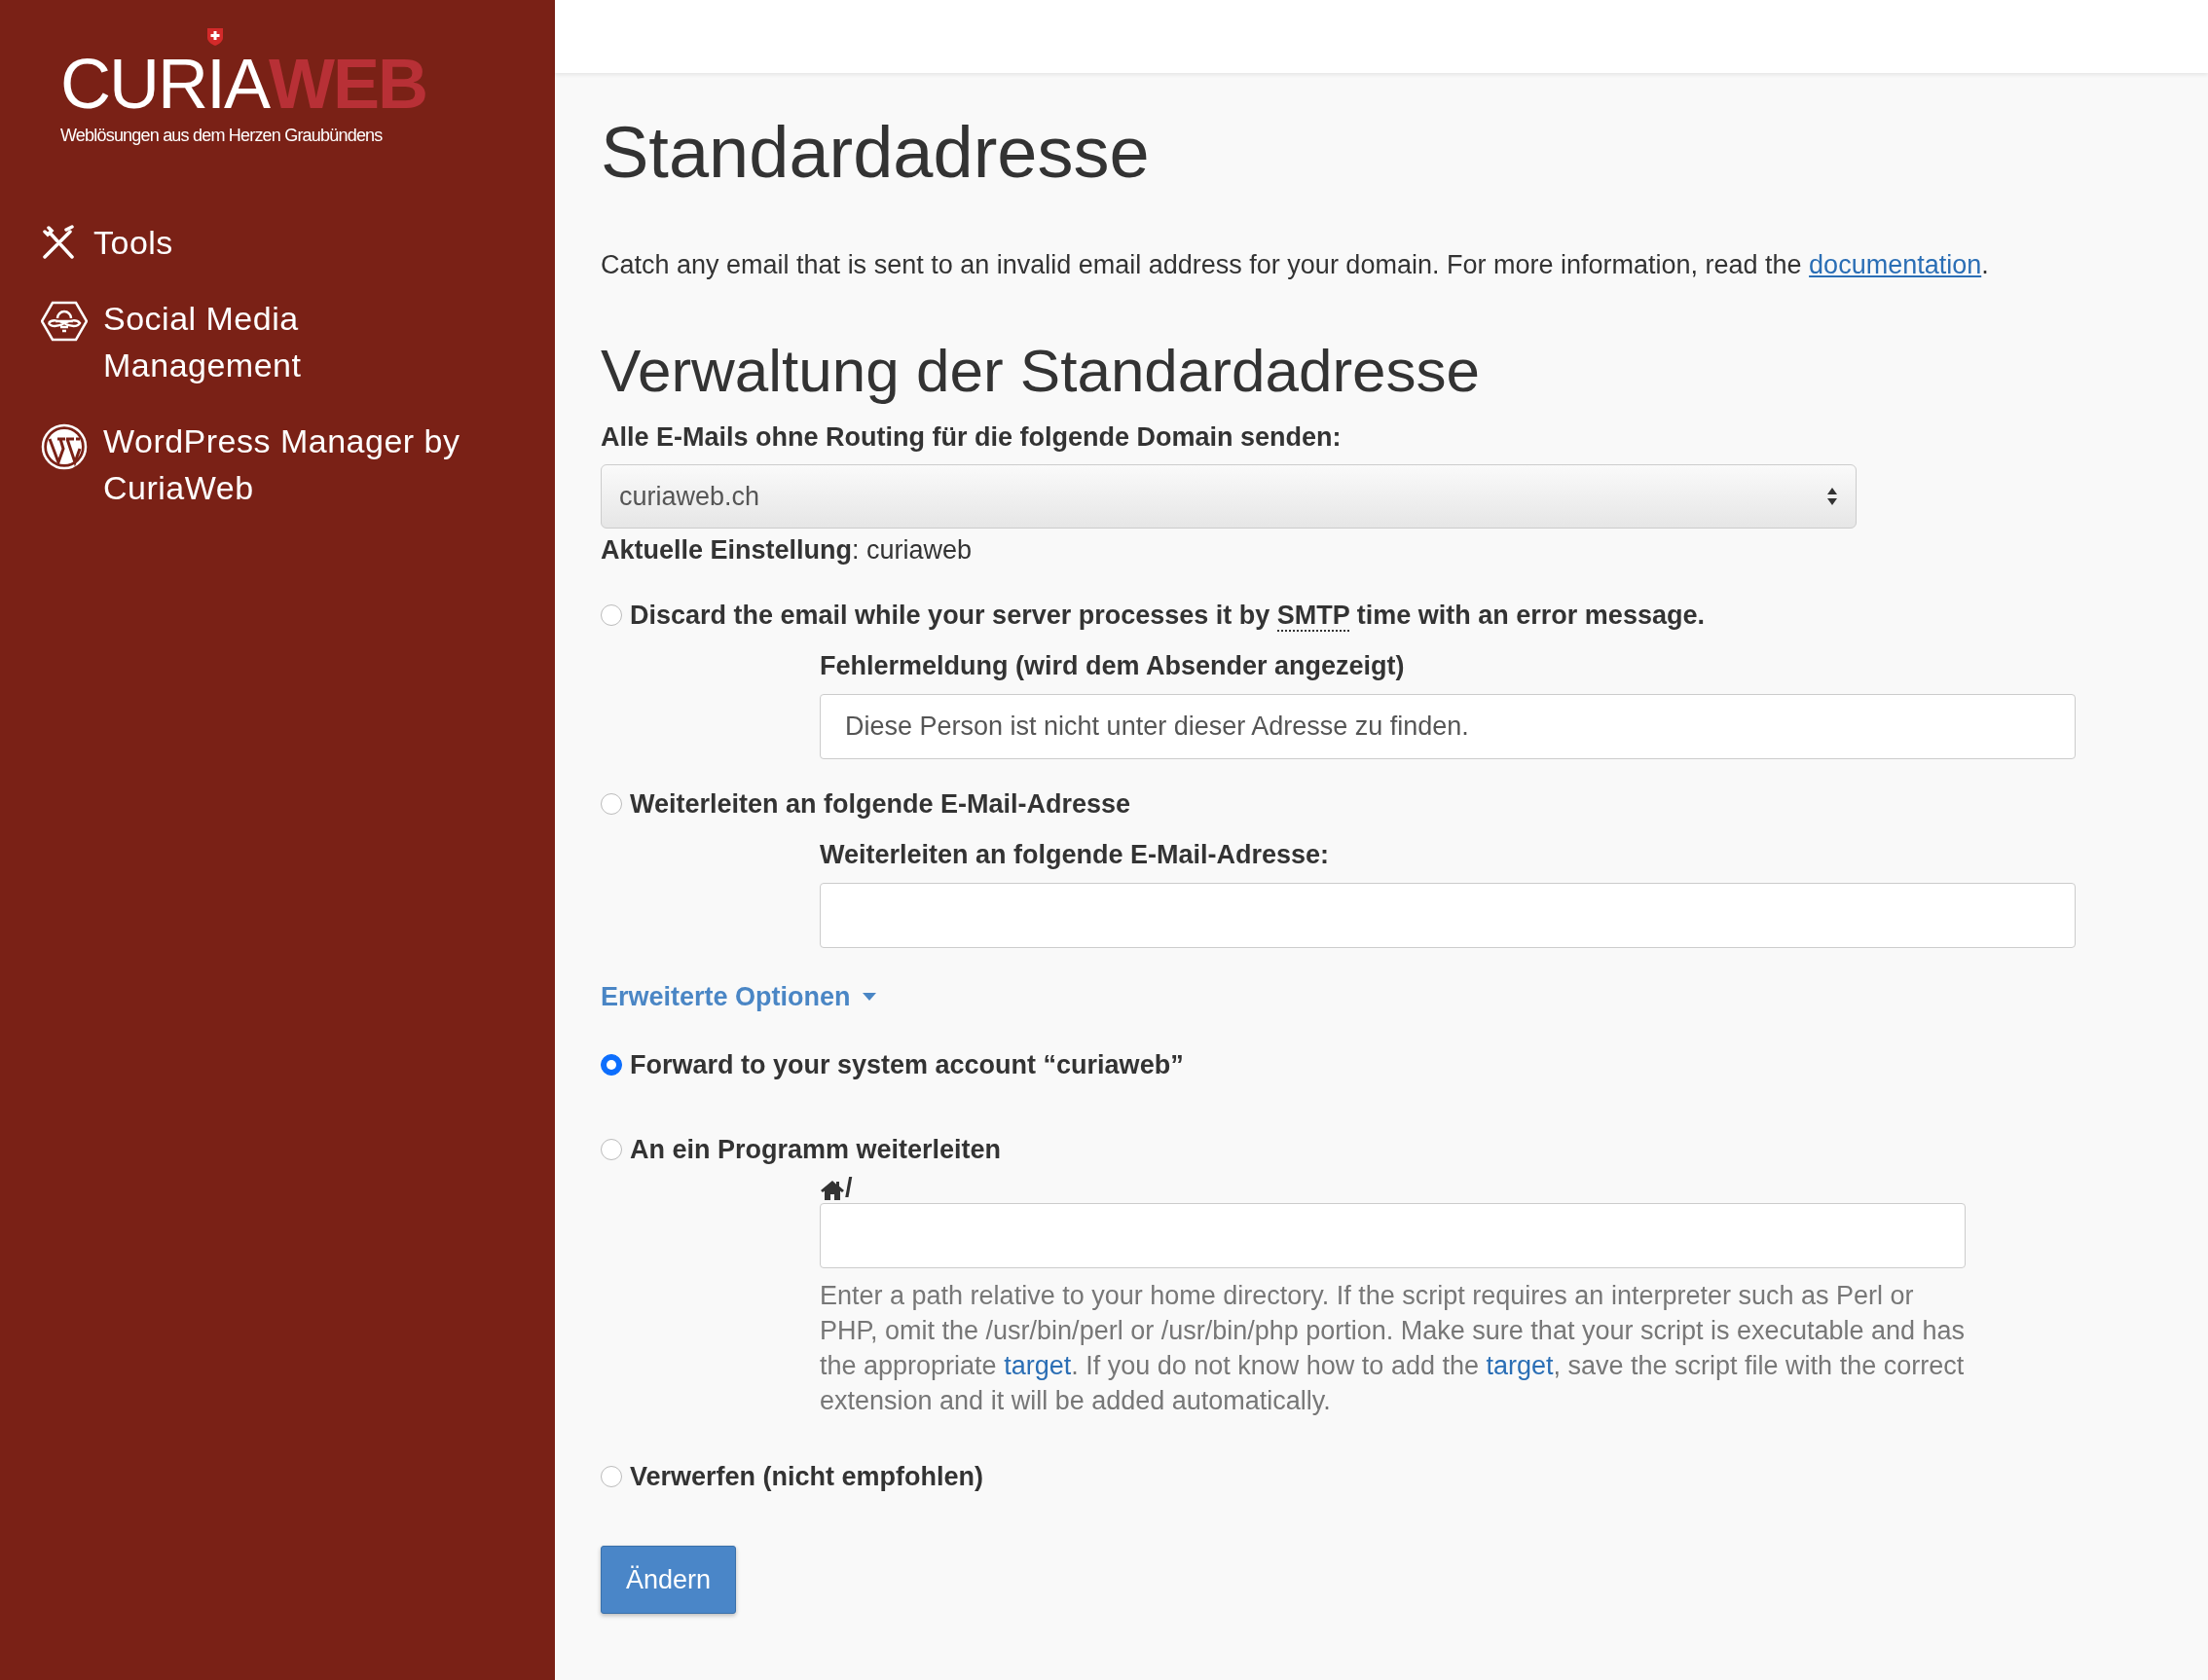 Image resolution: width=2208 pixels, height=1680 pixels. Describe the element at coordinates (1295, 264) in the screenshot. I see `intro-text: Catch any email that is sent to an invalid email address for your domain. For more information, read the documentation.` at that location.